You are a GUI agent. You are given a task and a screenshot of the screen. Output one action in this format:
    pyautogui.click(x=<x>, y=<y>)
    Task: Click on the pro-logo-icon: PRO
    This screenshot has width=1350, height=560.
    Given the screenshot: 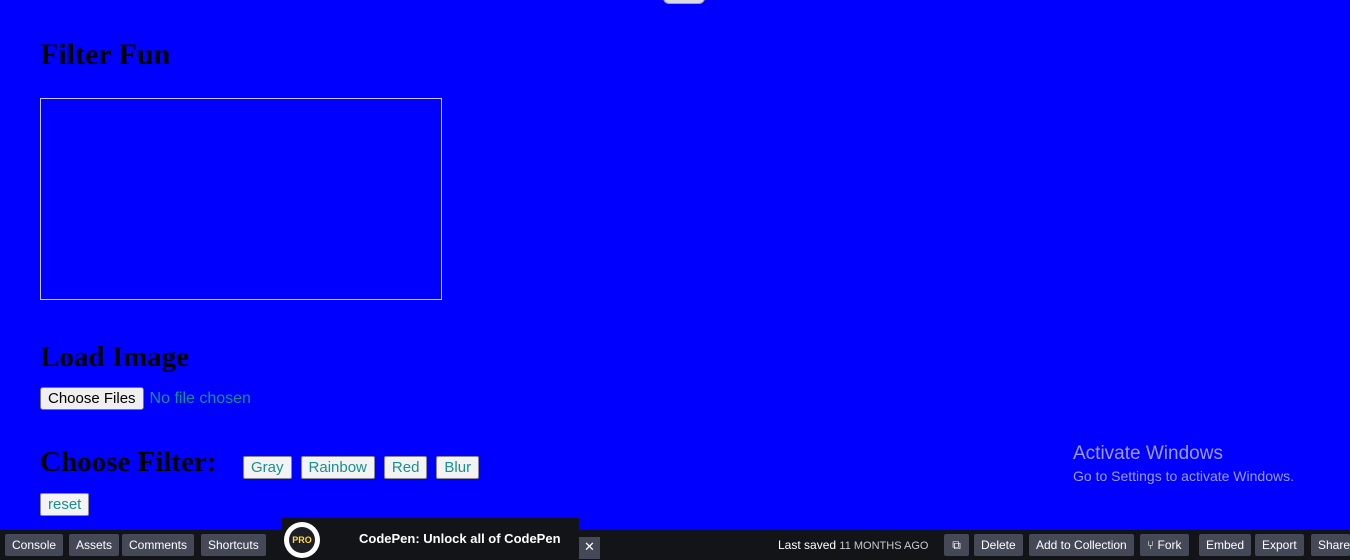 What is the action you would take?
    pyautogui.click(x=302, y=540)
    